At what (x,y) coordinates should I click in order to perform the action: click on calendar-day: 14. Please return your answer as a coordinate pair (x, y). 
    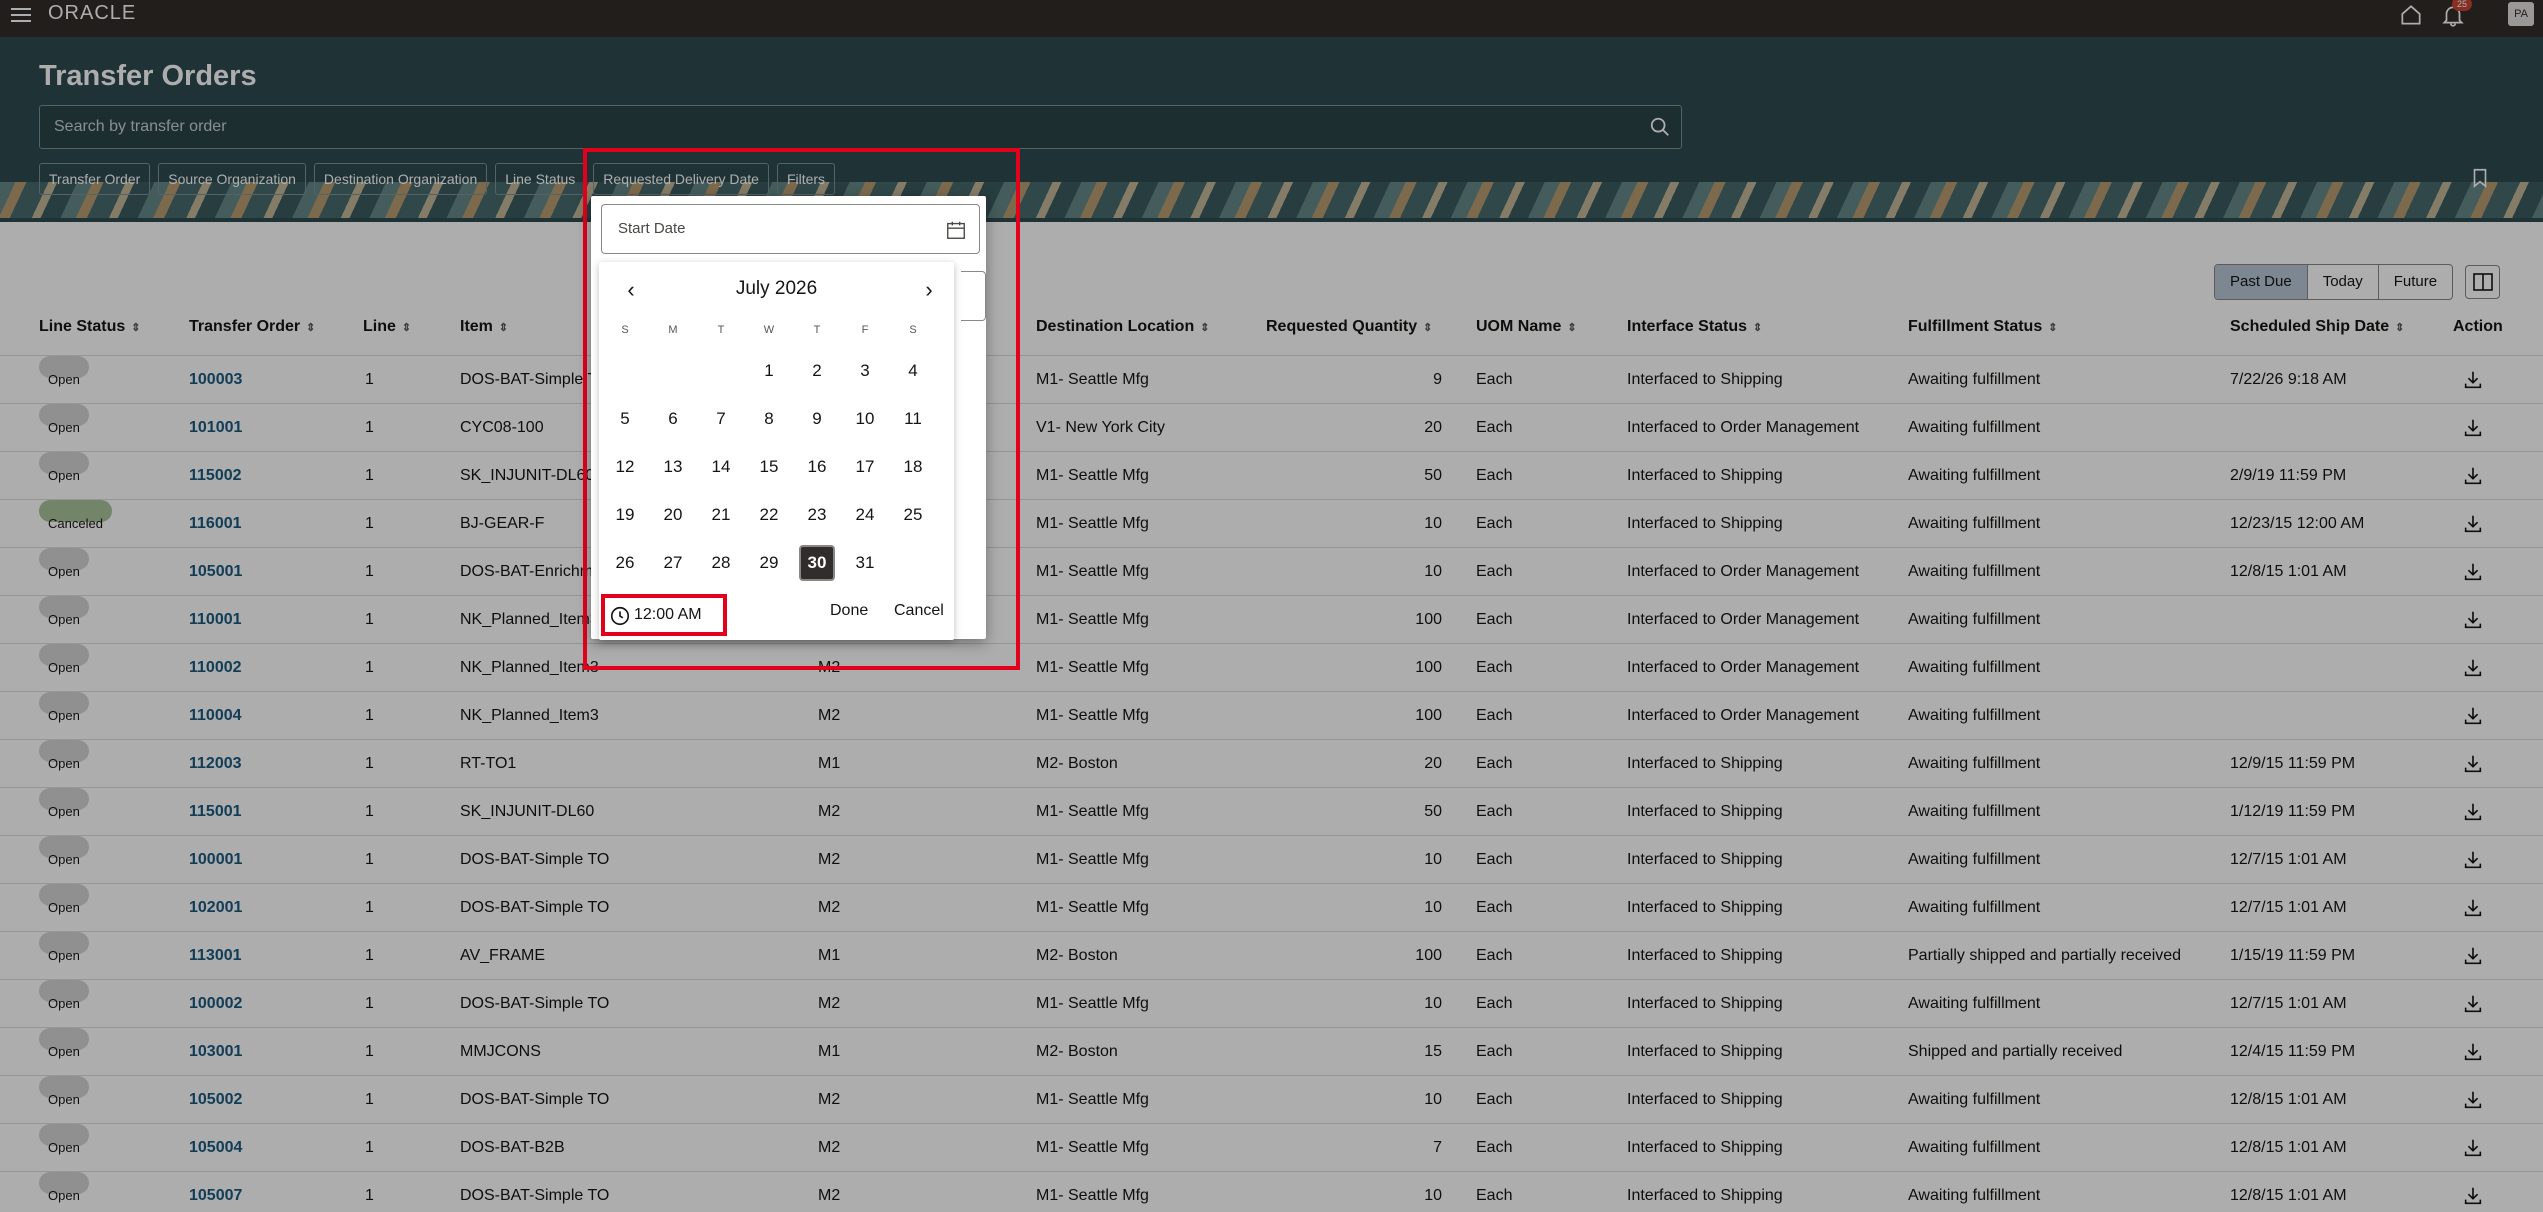
    Looking at the image, I should click on (721, 467).